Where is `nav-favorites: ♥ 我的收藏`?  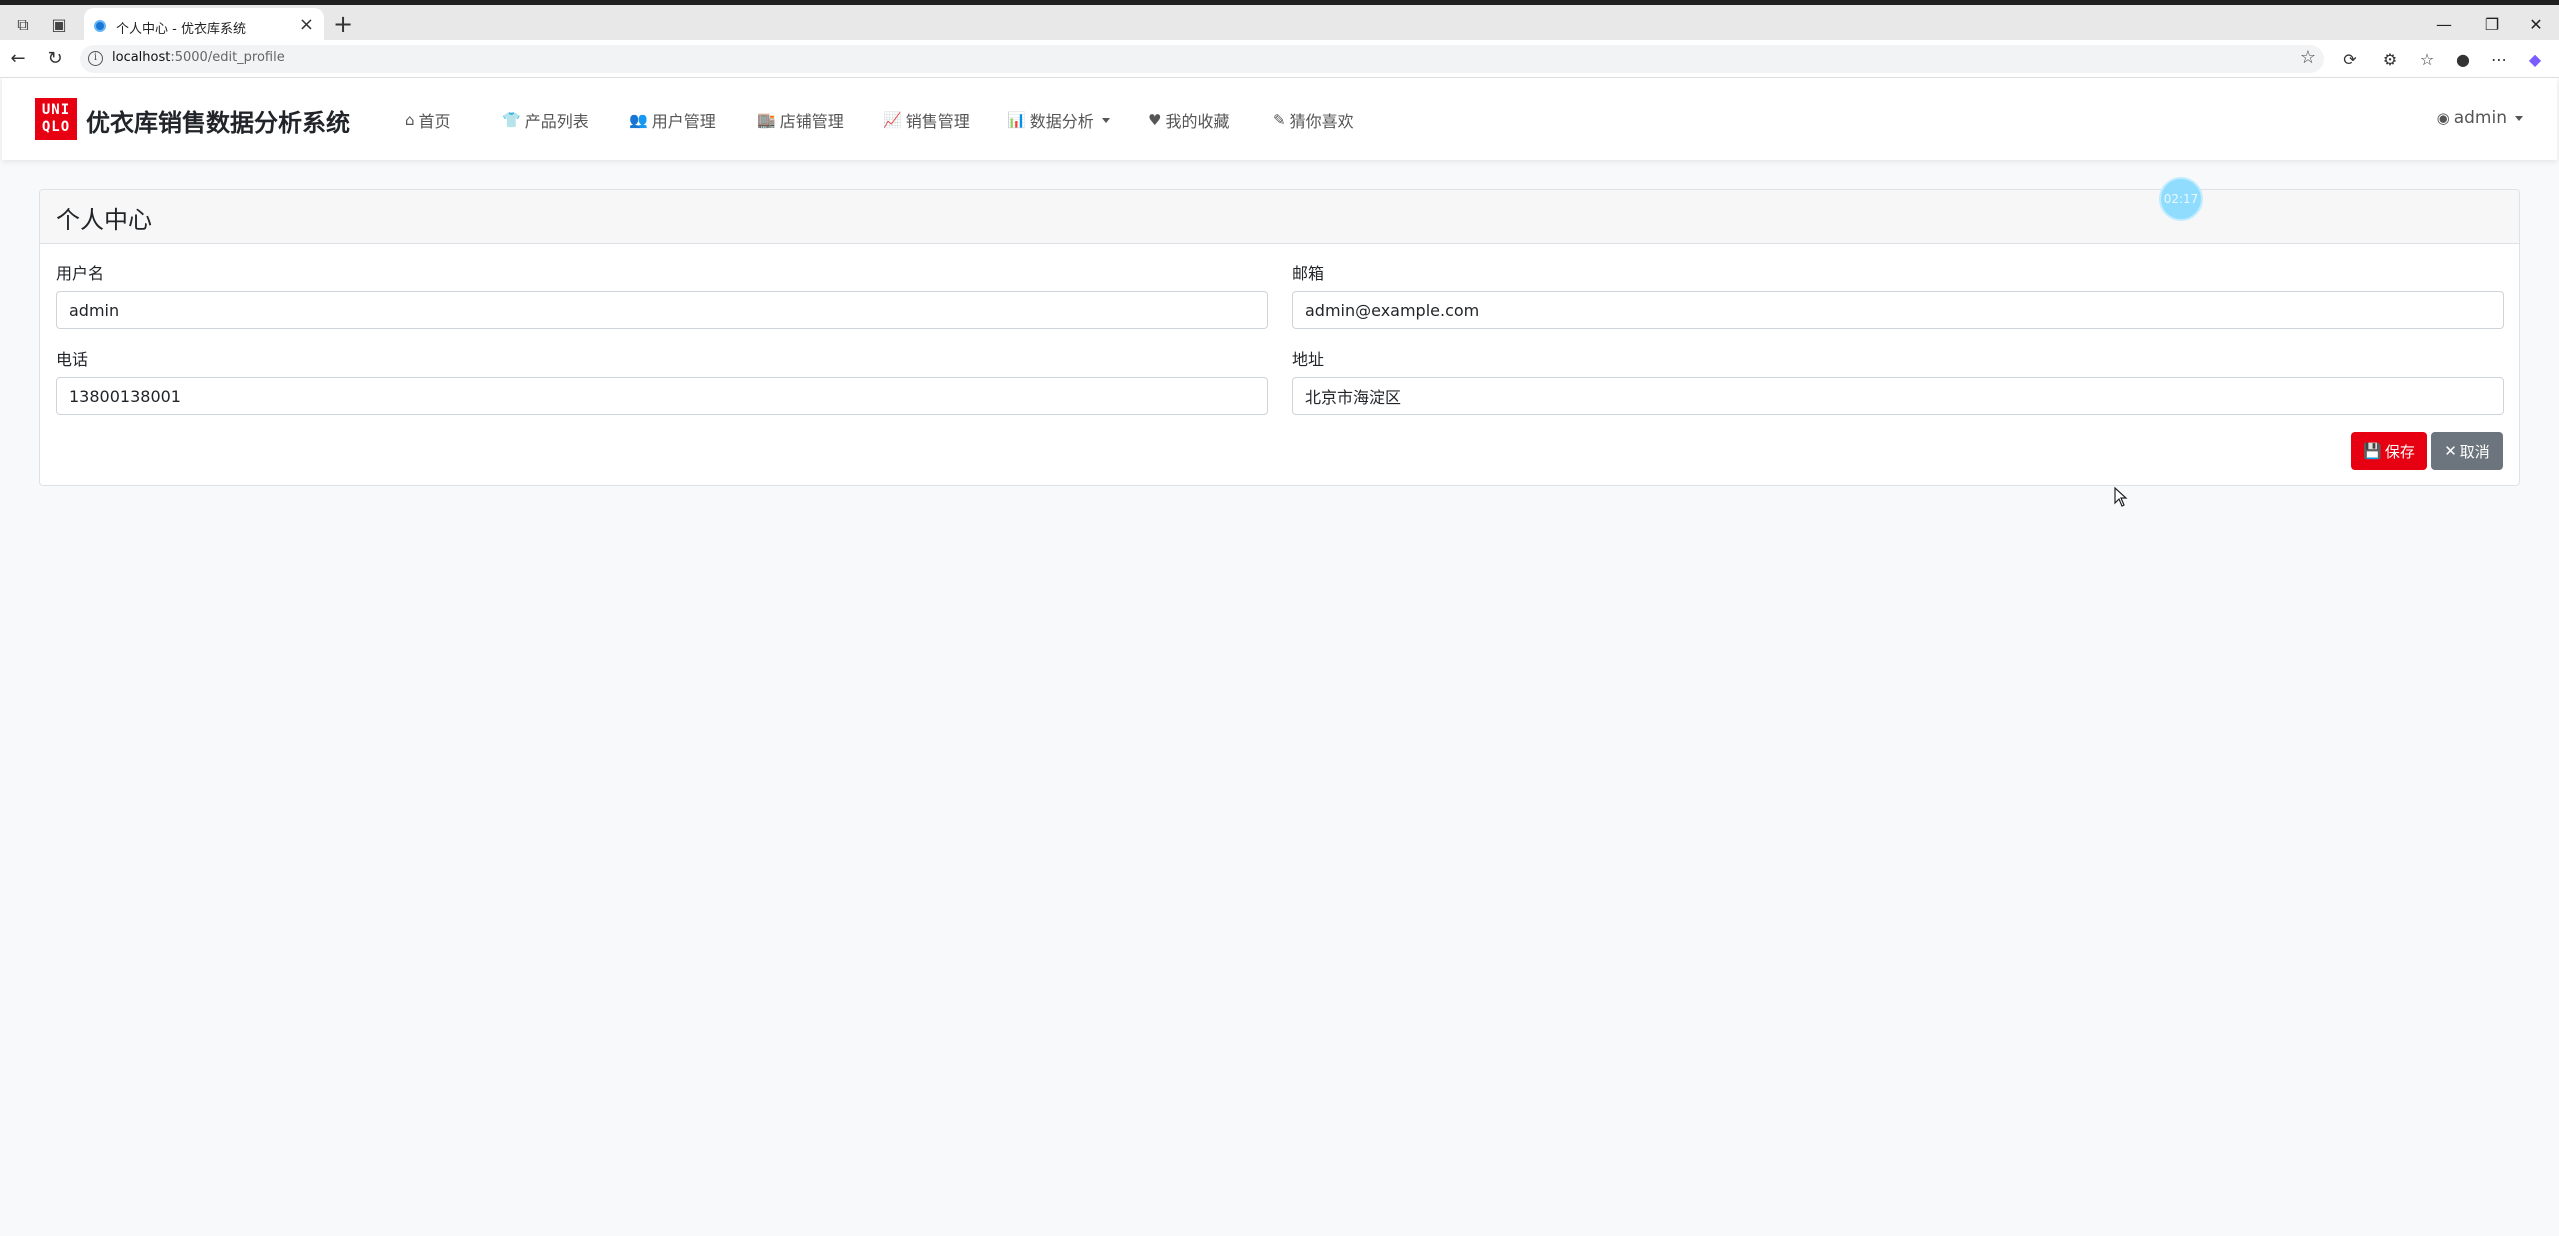
nav-favorites: ♥ 我的收藏 is located at coordinates (1188, 120).